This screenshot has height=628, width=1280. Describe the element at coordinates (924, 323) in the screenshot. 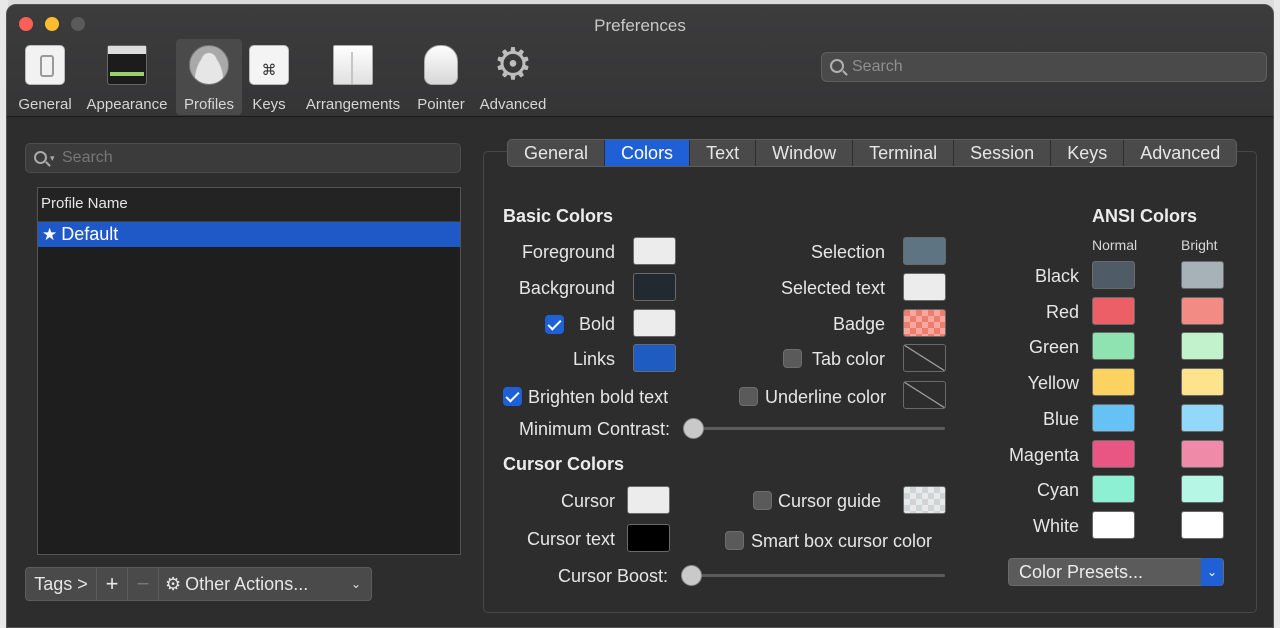

I see `badge-color-well` at that location.